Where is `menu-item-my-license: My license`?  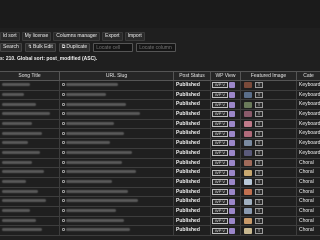 menu-item-my-license: My license is located at coordinates (36, 36).